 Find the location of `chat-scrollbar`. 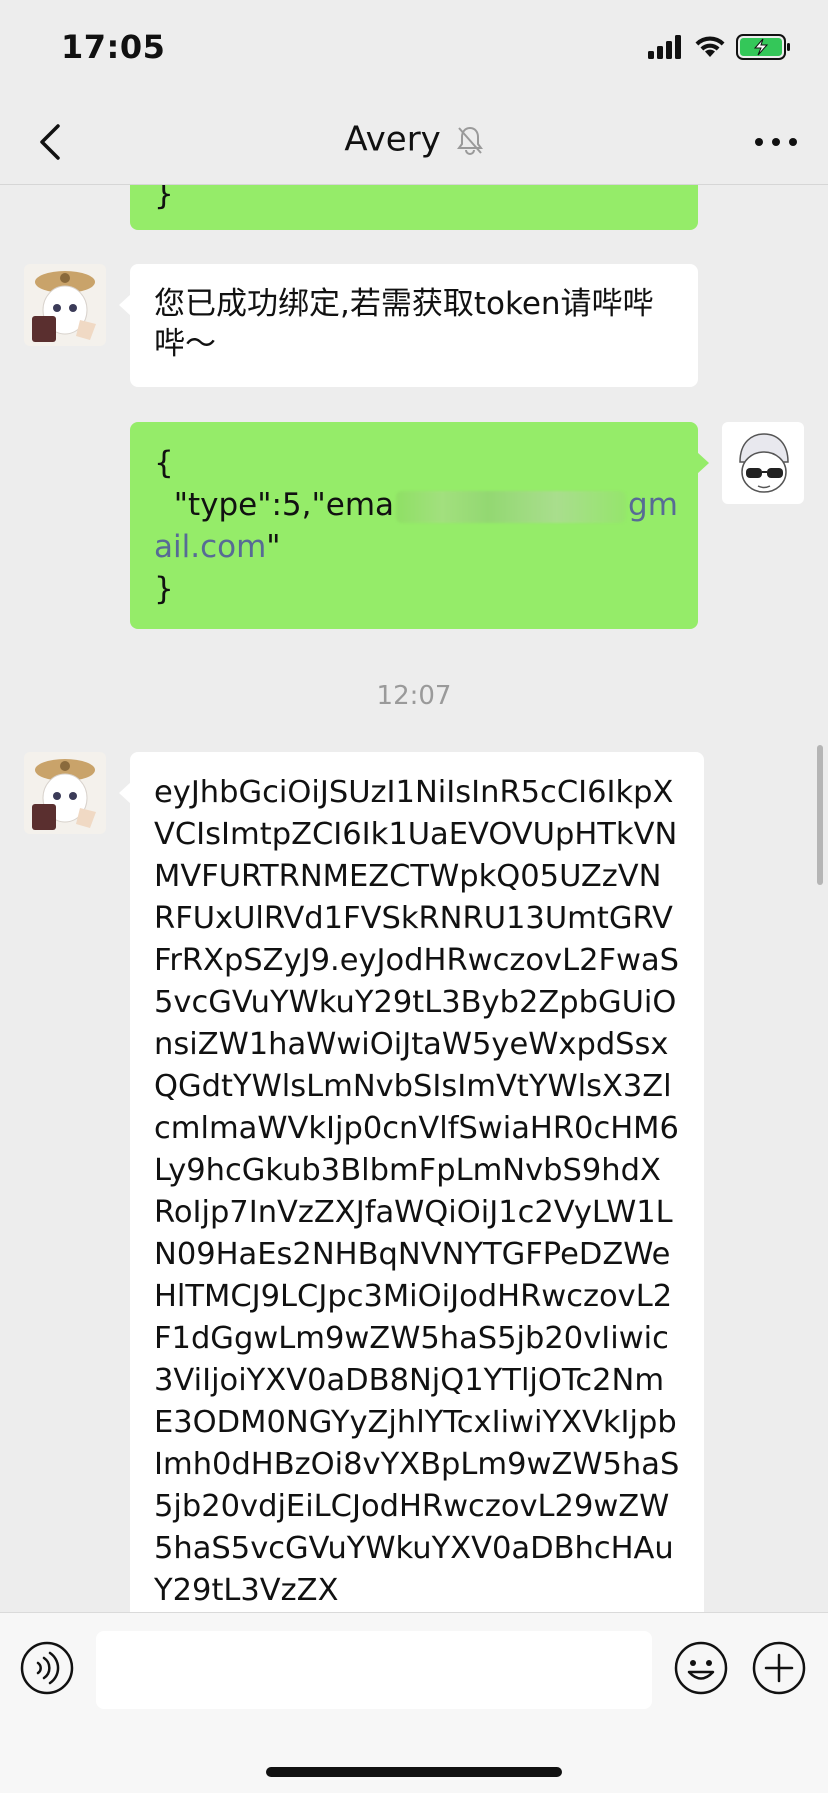

chat-scrollbar is located at coordinates (820, 815).